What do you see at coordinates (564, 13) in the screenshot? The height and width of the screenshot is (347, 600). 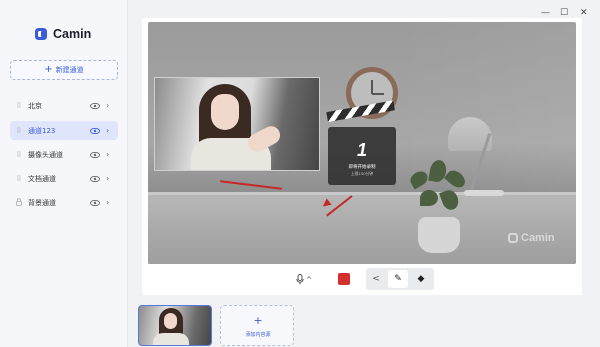 I see `maximize-button: ☐` at bounding box center [564, 13].